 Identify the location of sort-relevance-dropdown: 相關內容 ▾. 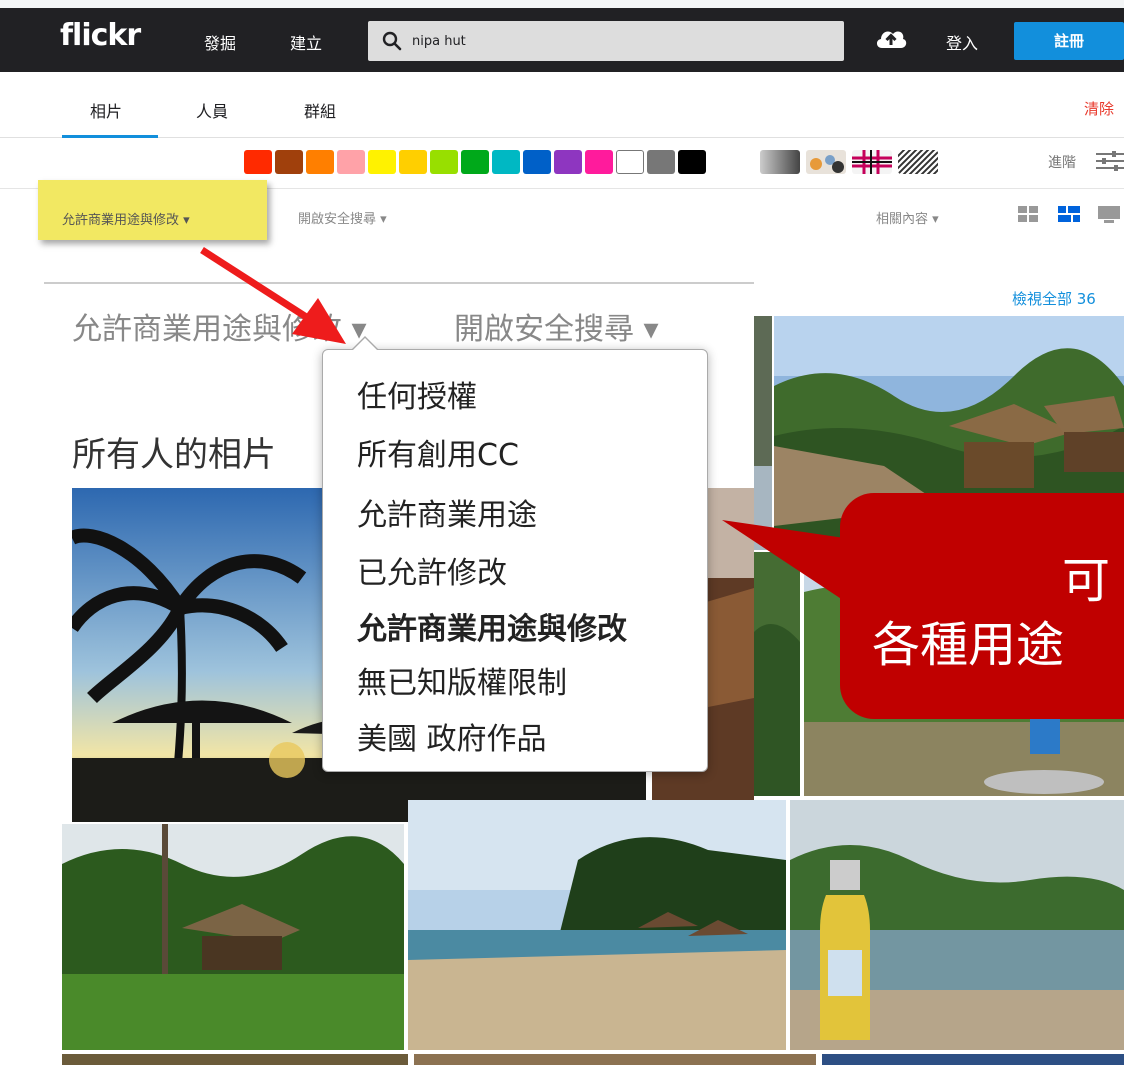
(907, 217).